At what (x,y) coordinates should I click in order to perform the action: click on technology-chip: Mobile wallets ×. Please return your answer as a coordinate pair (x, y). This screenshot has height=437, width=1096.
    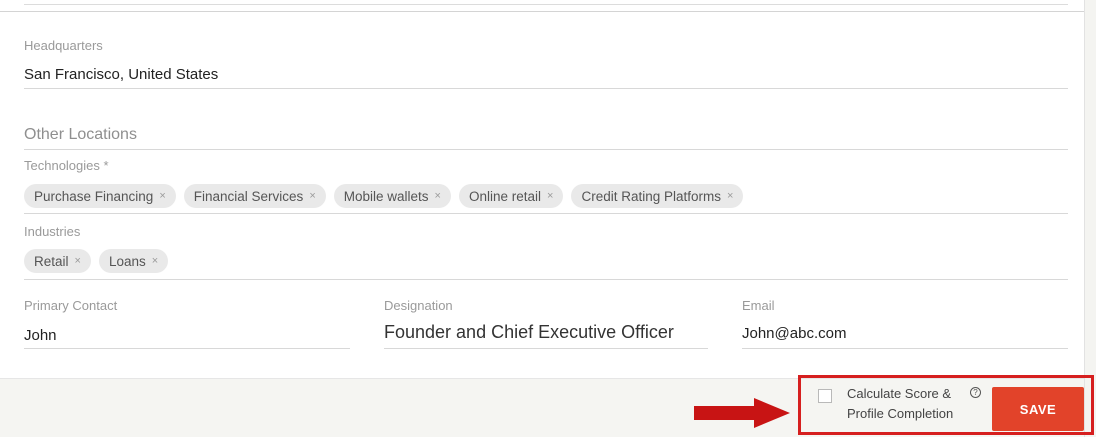
    Looking at the image, I should click on (392, 196).